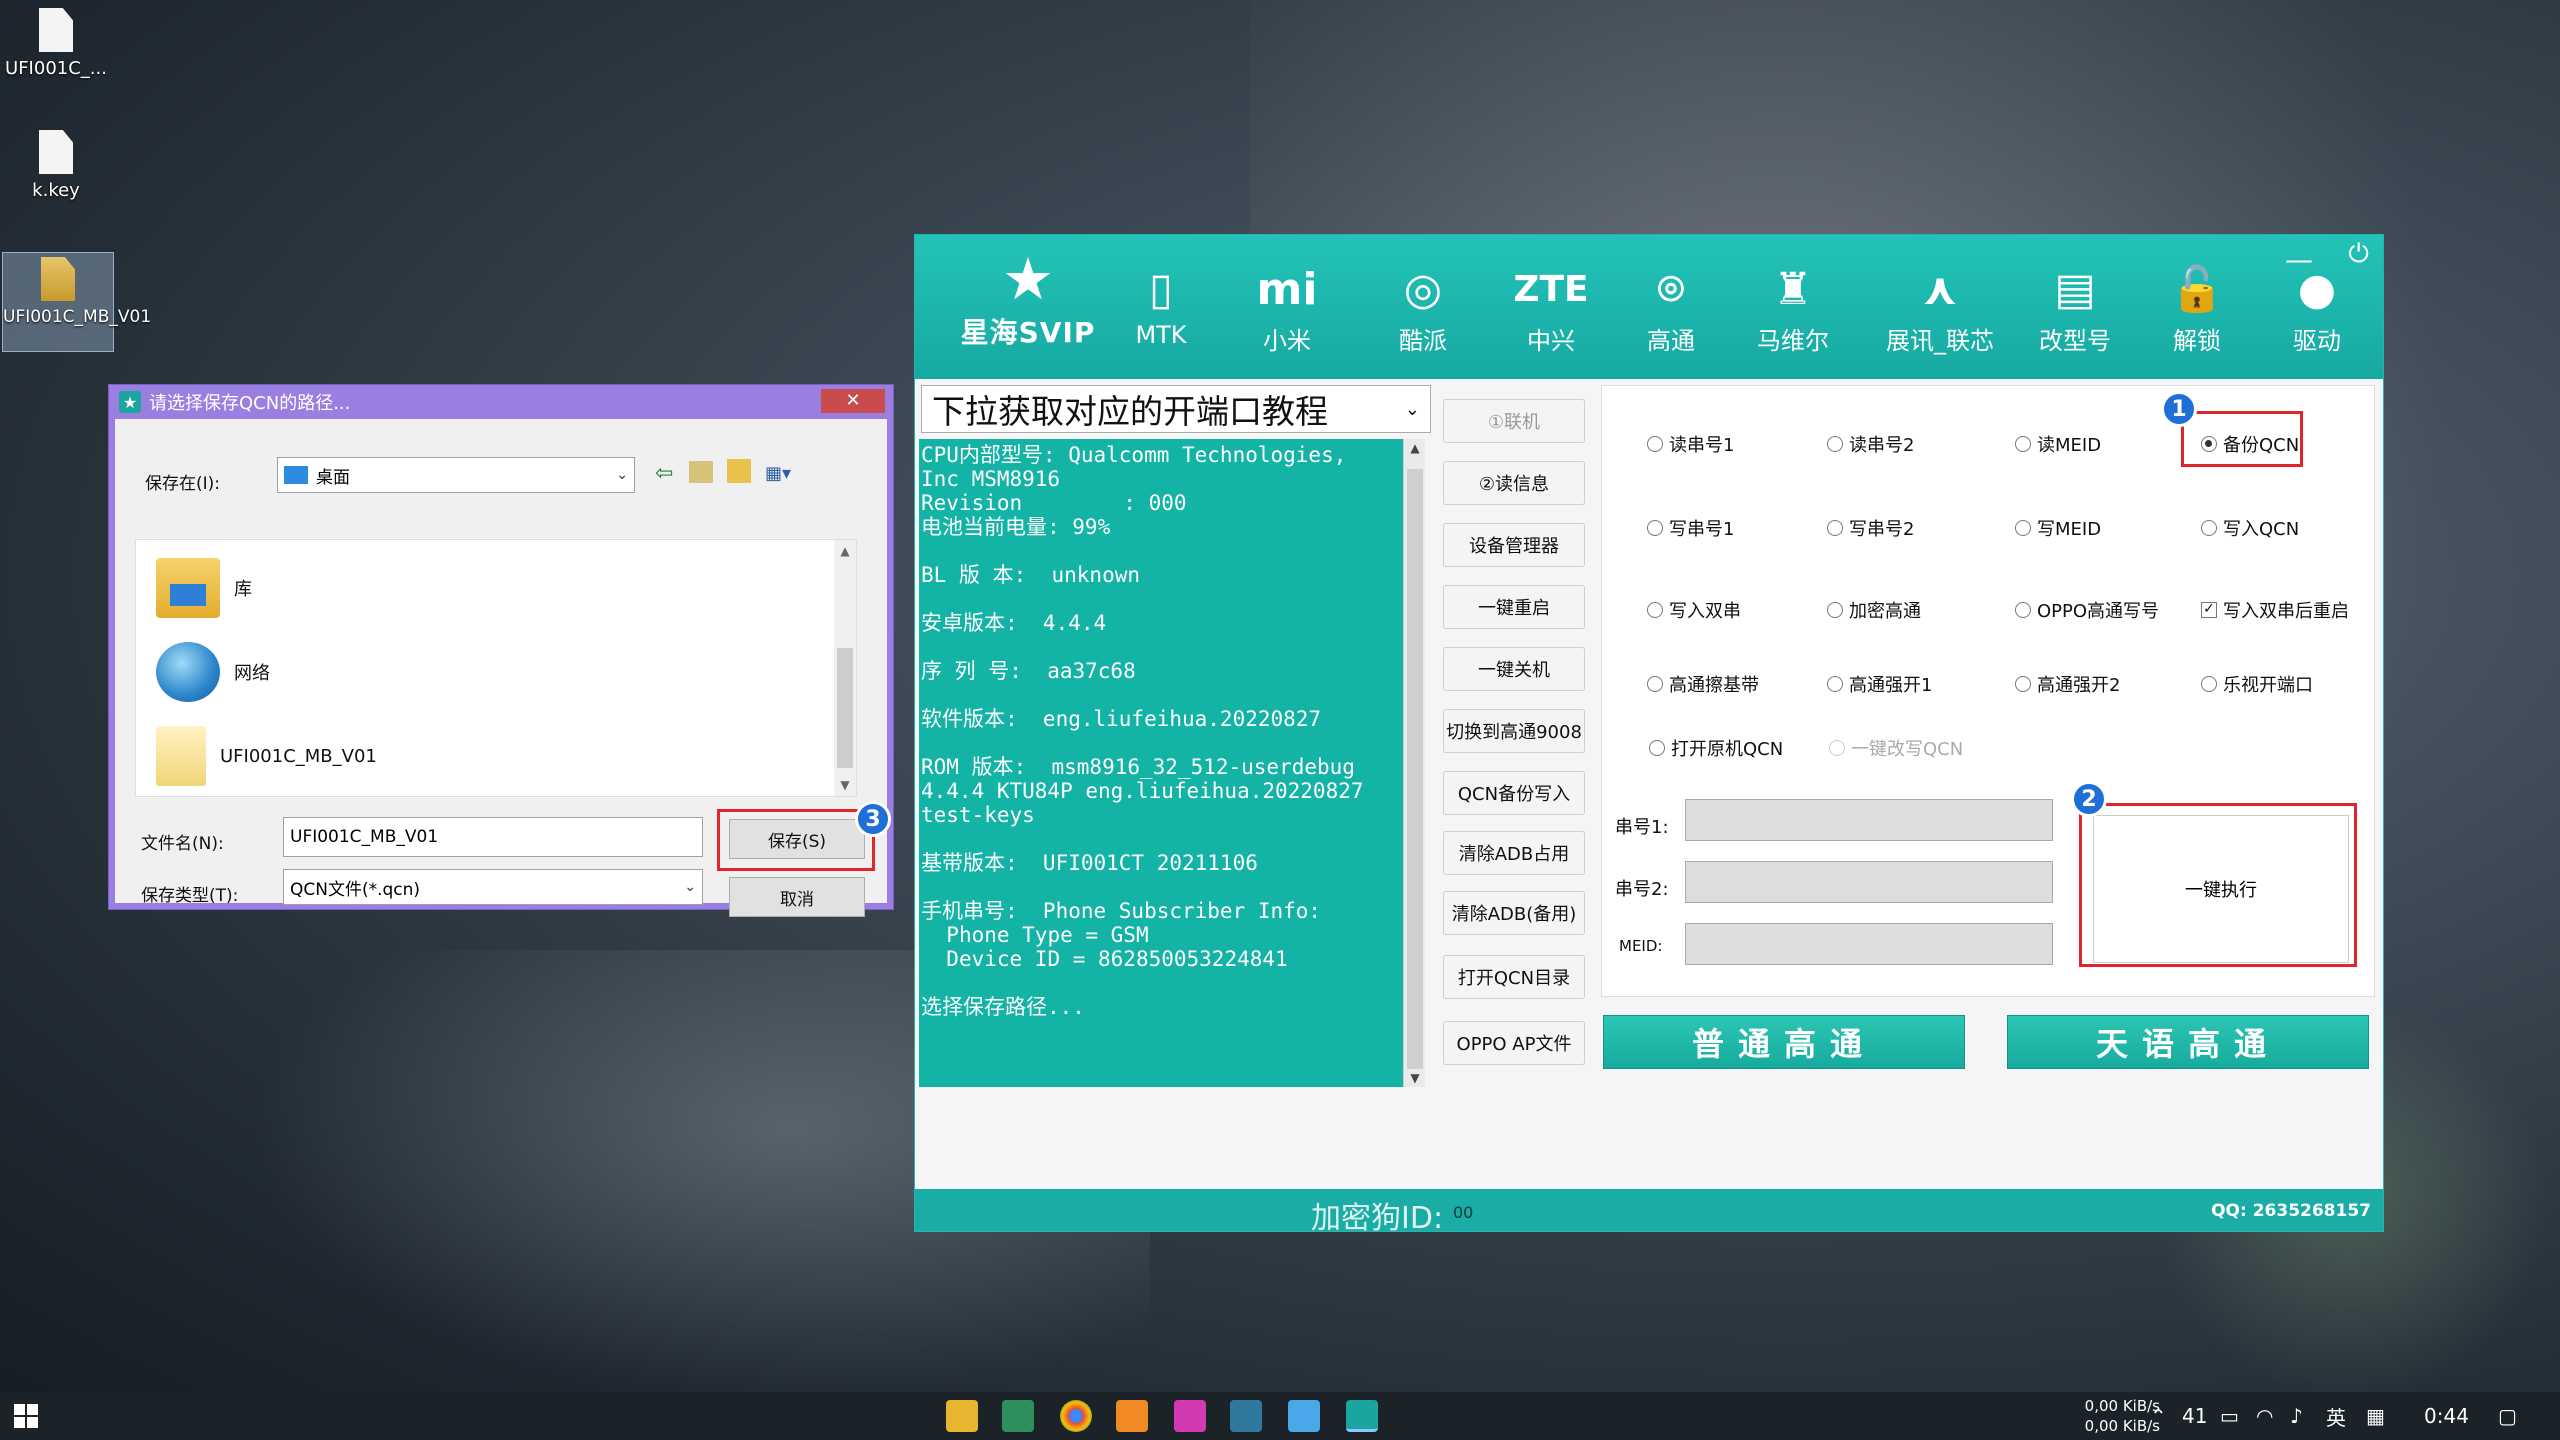 The image size is (2560, 1440). Describe the element at coordinates (701, 472) in the screenshot. I see `up-folder-icon` at that location.